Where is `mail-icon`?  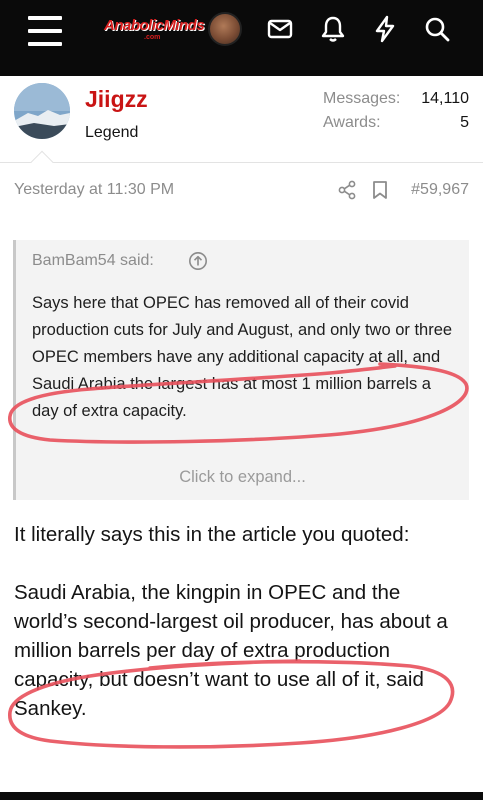 mail-icon is located at coordinates (280, 29).